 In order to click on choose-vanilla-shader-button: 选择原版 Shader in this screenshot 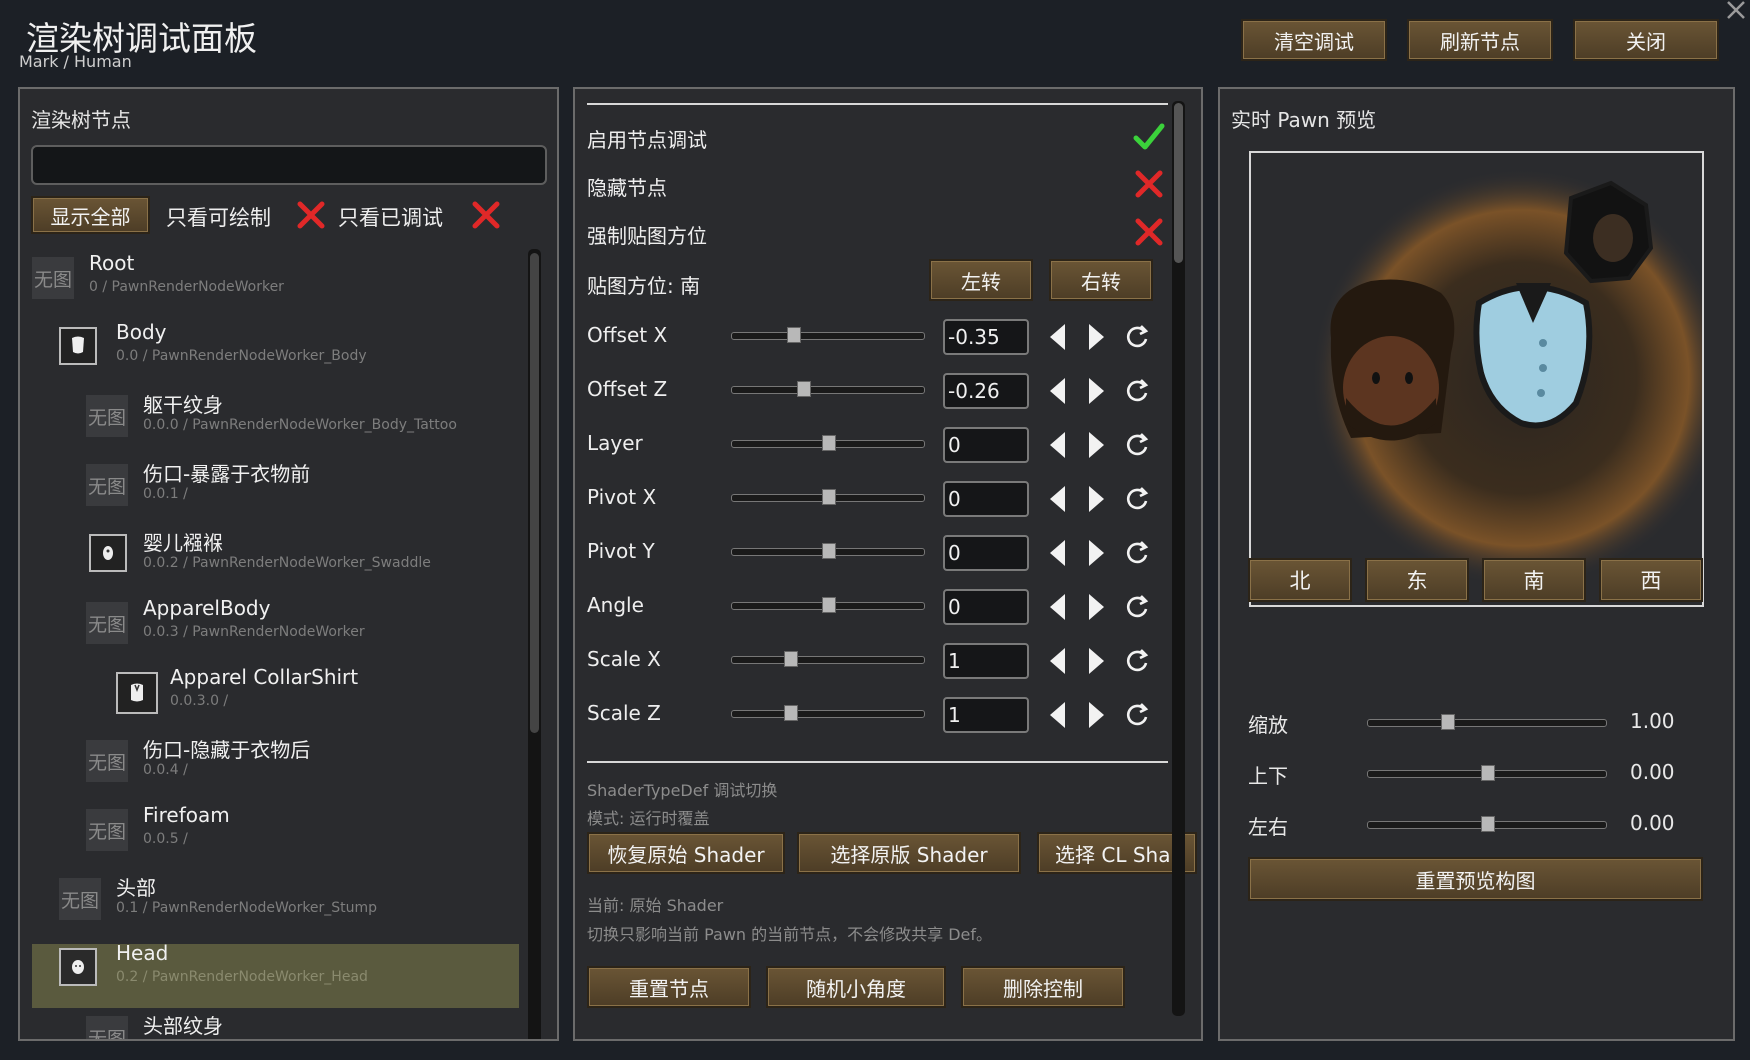, I will do `click(909, 853)`.